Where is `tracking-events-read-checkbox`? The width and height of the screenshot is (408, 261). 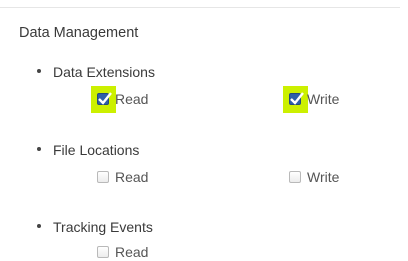
tracking-events-read-checkbox is located at coordinates (103, 252).